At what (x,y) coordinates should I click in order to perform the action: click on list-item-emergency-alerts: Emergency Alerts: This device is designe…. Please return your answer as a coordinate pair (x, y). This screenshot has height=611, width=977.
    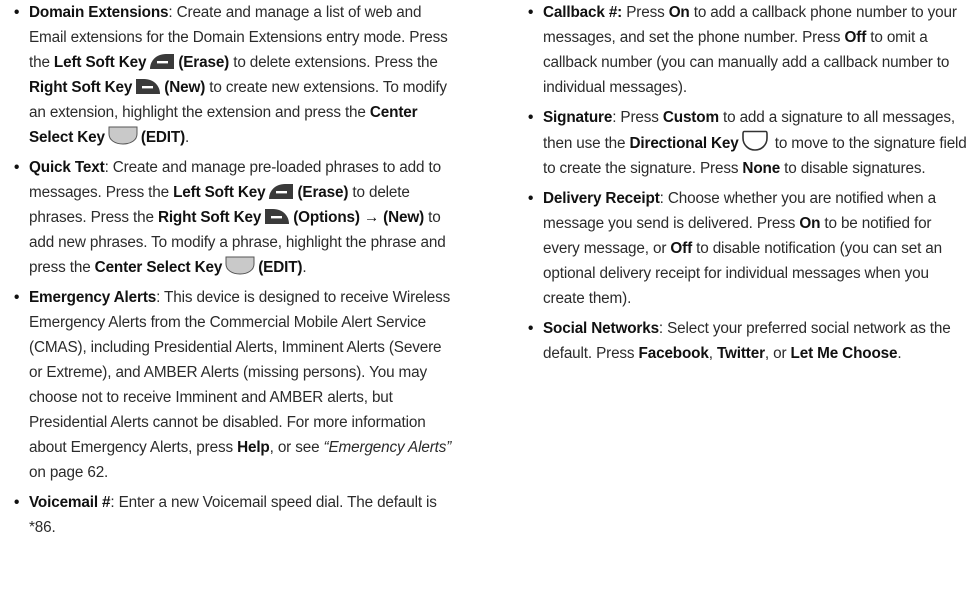
    Looking at the image, I should click on (234, 385).